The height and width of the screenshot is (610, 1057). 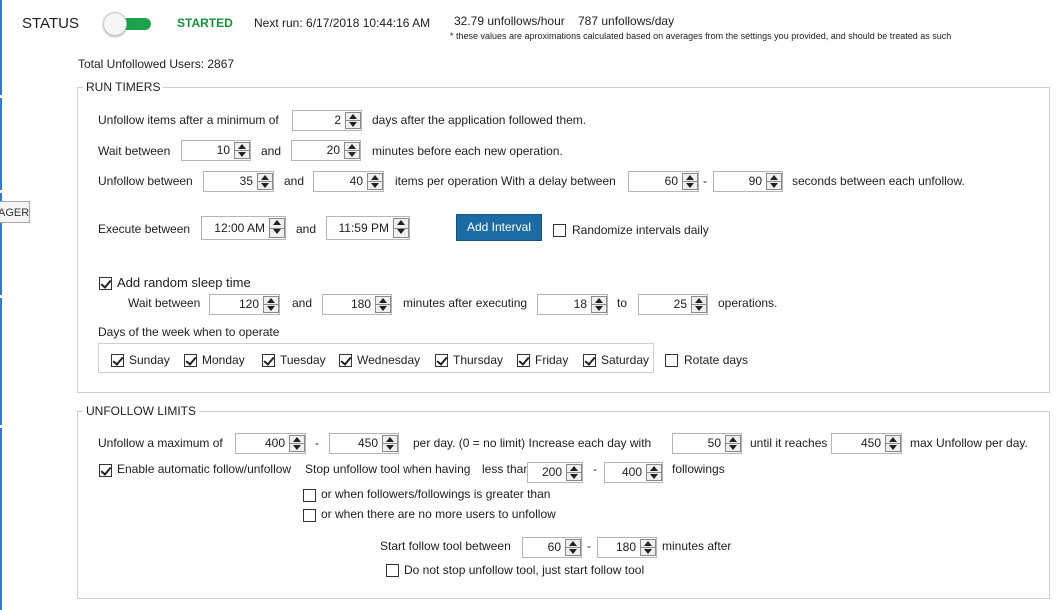 What do you see at coordinates (327, 120) in the screenshot?
I see `min-days-spinner: 2` at bounding box center [327, 120].